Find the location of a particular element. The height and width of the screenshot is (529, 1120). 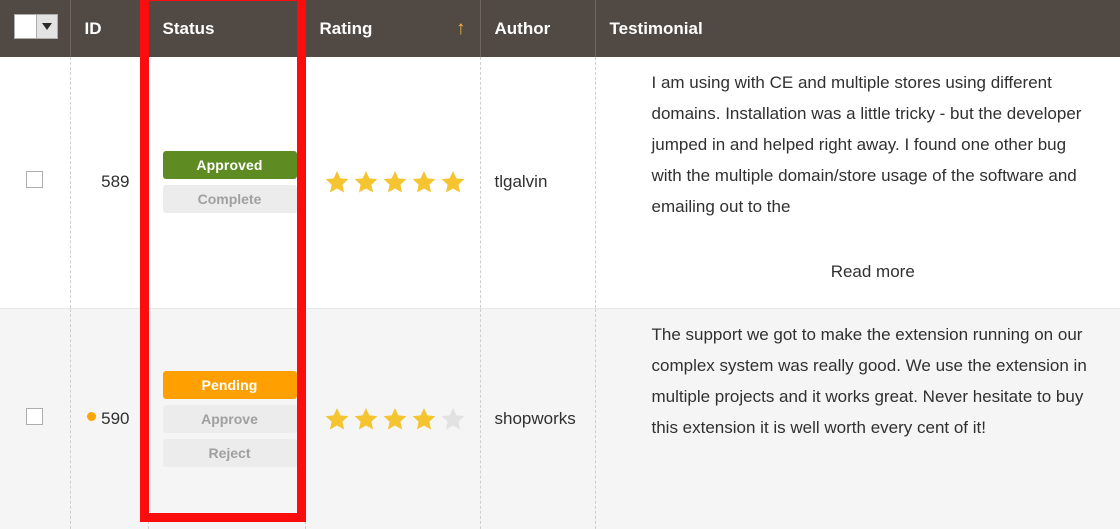

column-header-author-label: Author is located at coordinates (522, 28).